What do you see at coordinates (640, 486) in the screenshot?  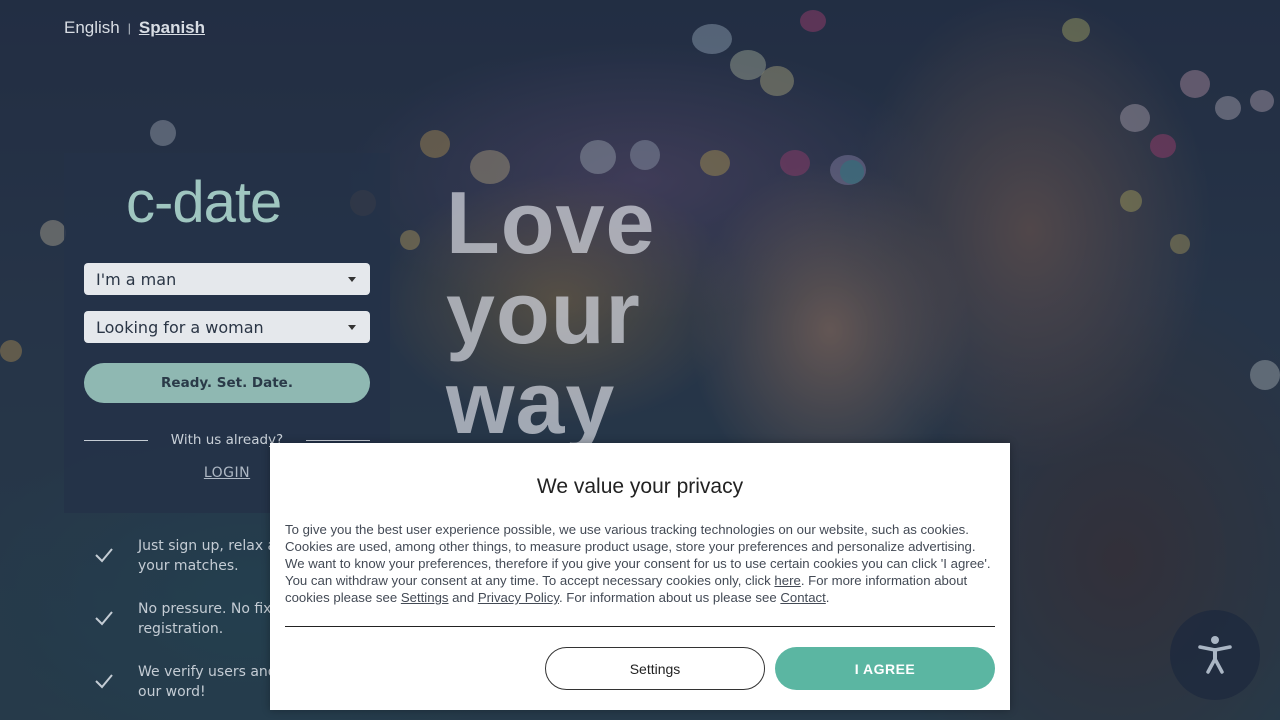 I see `cookie-dialog-title: We value your privacy` at bounding box center [640, 486].